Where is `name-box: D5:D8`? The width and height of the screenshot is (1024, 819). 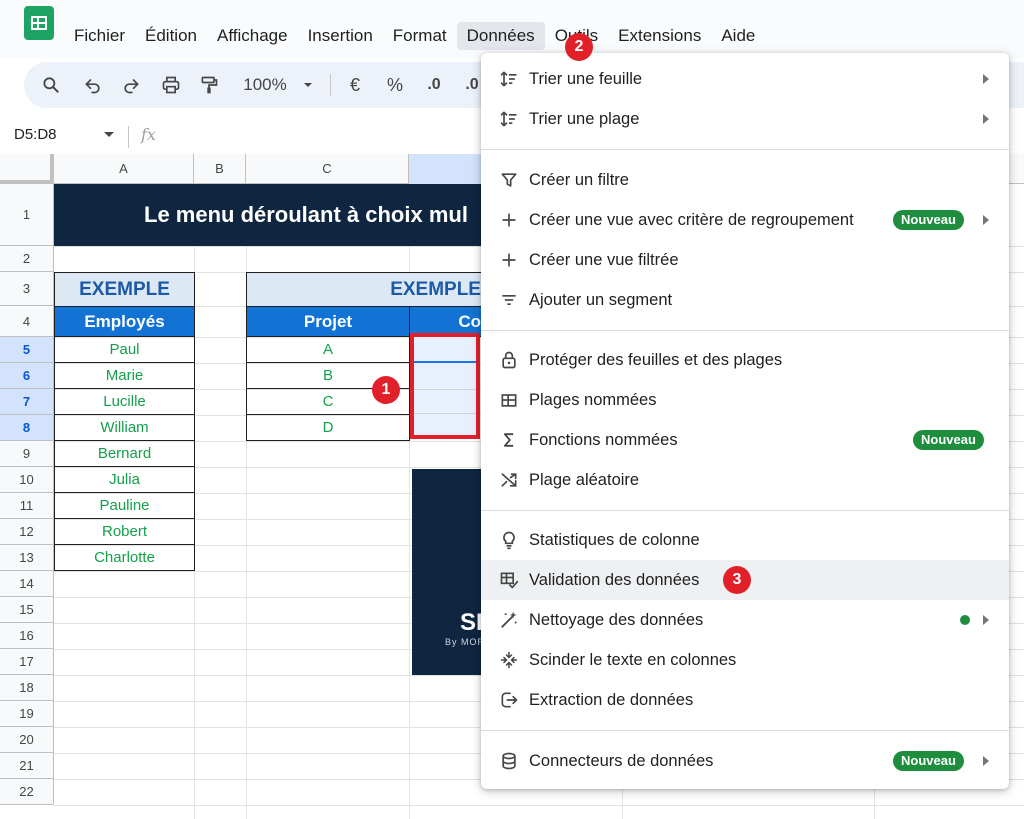
name-box: D5:D8 is located at coordinates (35, 134).